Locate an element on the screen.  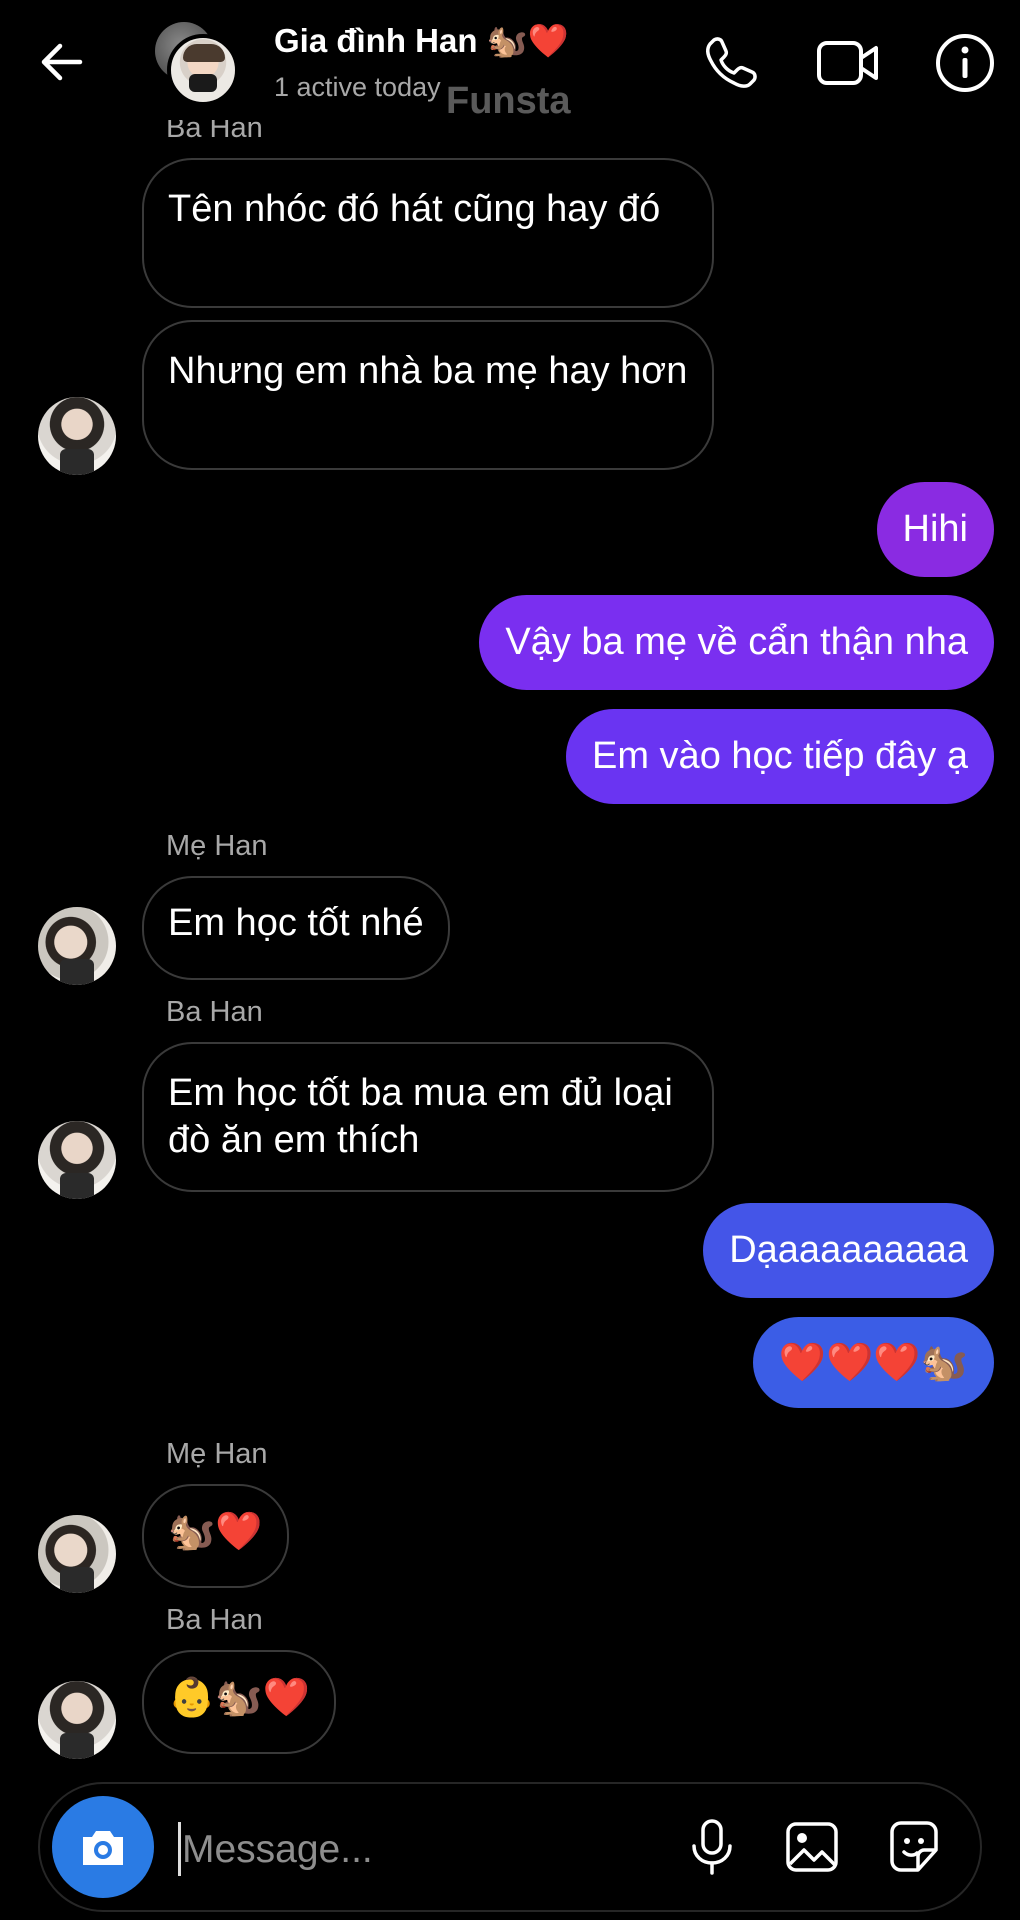
message-bubble-outgoing: Em vào học tiếp đây ạ is located at coordinates (780, 756).